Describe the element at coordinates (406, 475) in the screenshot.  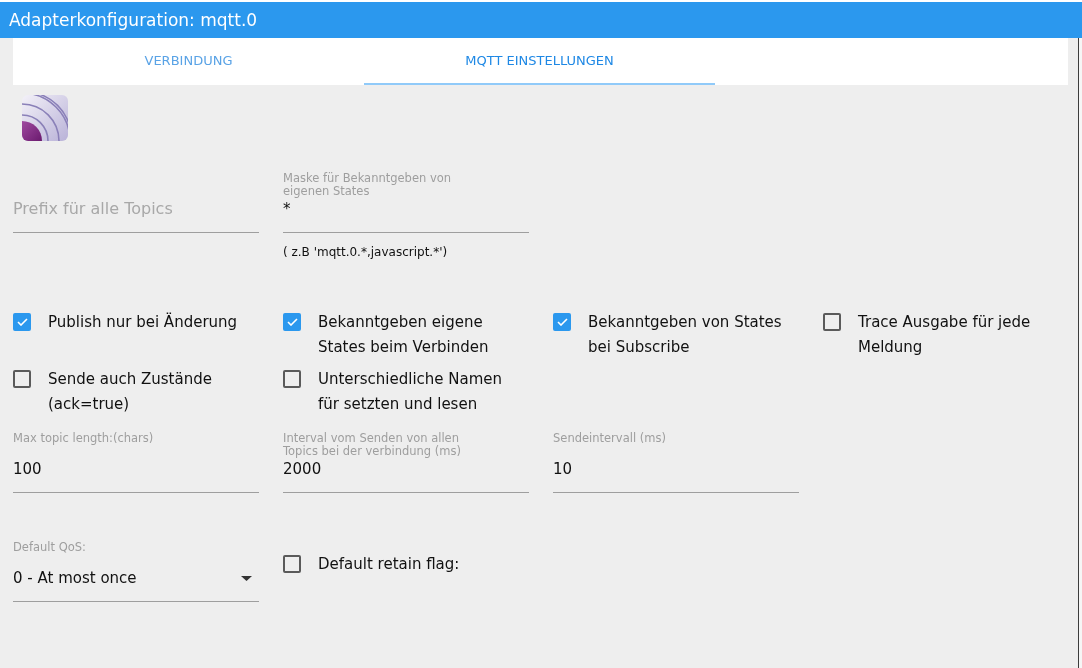
I see `input-field: 2000` at that location.